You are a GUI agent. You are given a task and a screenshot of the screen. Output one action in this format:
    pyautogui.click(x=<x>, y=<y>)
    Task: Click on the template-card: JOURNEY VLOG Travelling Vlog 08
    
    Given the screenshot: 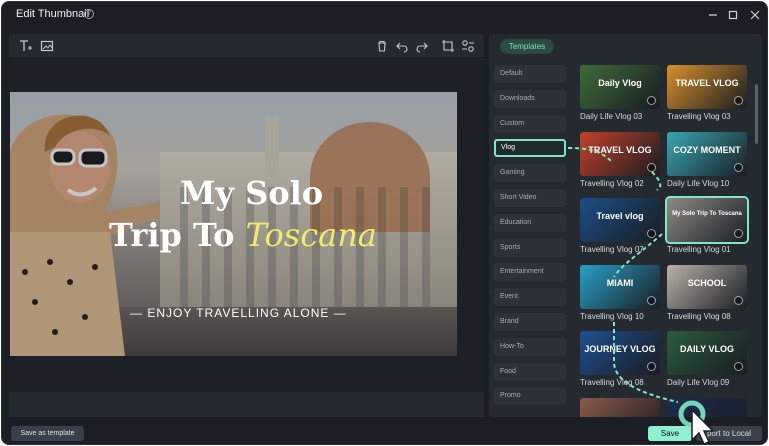 What is the action you would take?
    pyautogui.click(x=620, y=359)
    